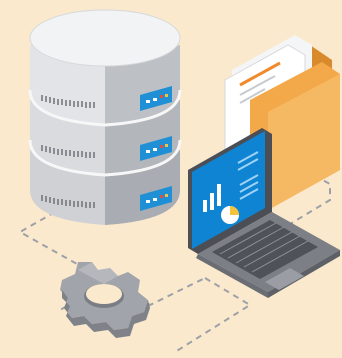 This screenshot has width=342, height=358. What do you see at coordinates (105, 300) in the screenshot?
I see `gear-icon` at bounding box center [105, 300].